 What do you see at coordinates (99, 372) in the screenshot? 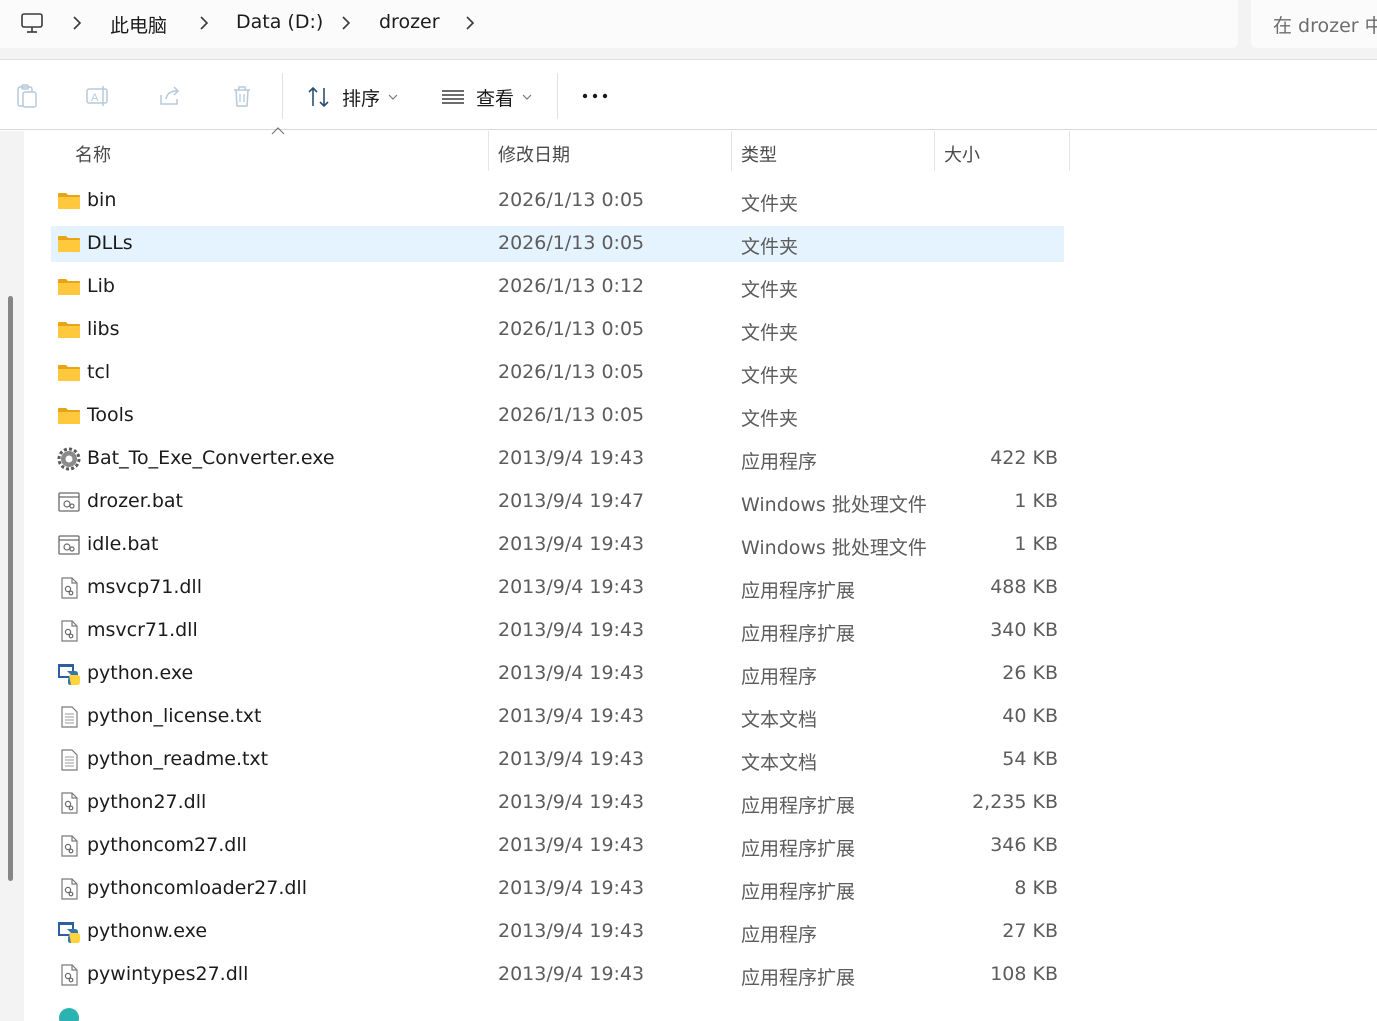
I see `file-name: tcl` at bounding box center [99, 372].